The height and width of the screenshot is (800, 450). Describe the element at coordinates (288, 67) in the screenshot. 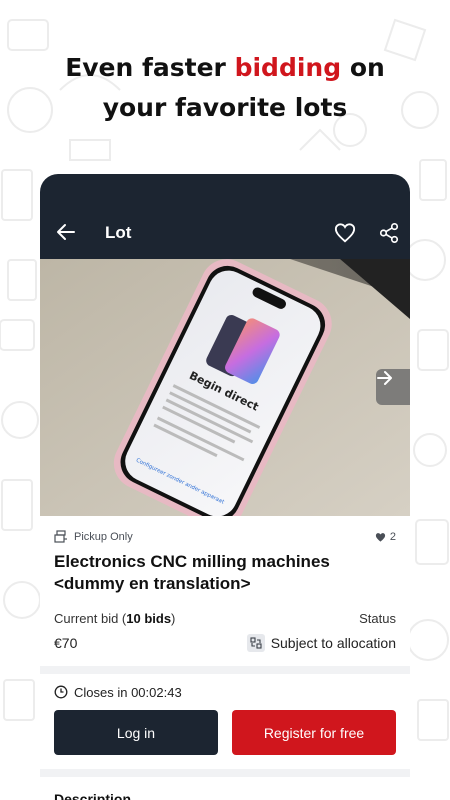

I see `headline-accent-word: bidding` at that location.